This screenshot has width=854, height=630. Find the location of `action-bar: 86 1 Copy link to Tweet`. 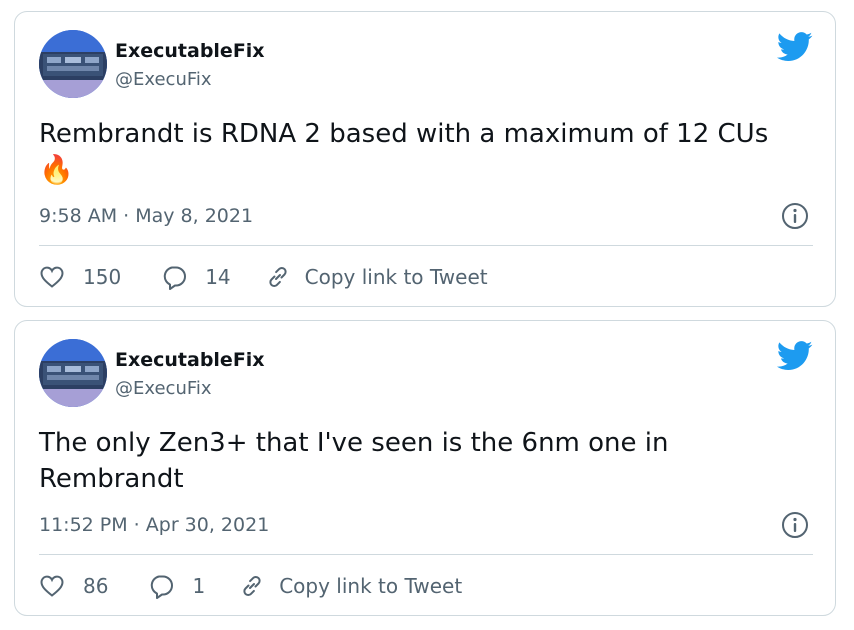

action-bar: 86 1 Copy link to Tweet is located at coordinates (250, 586).